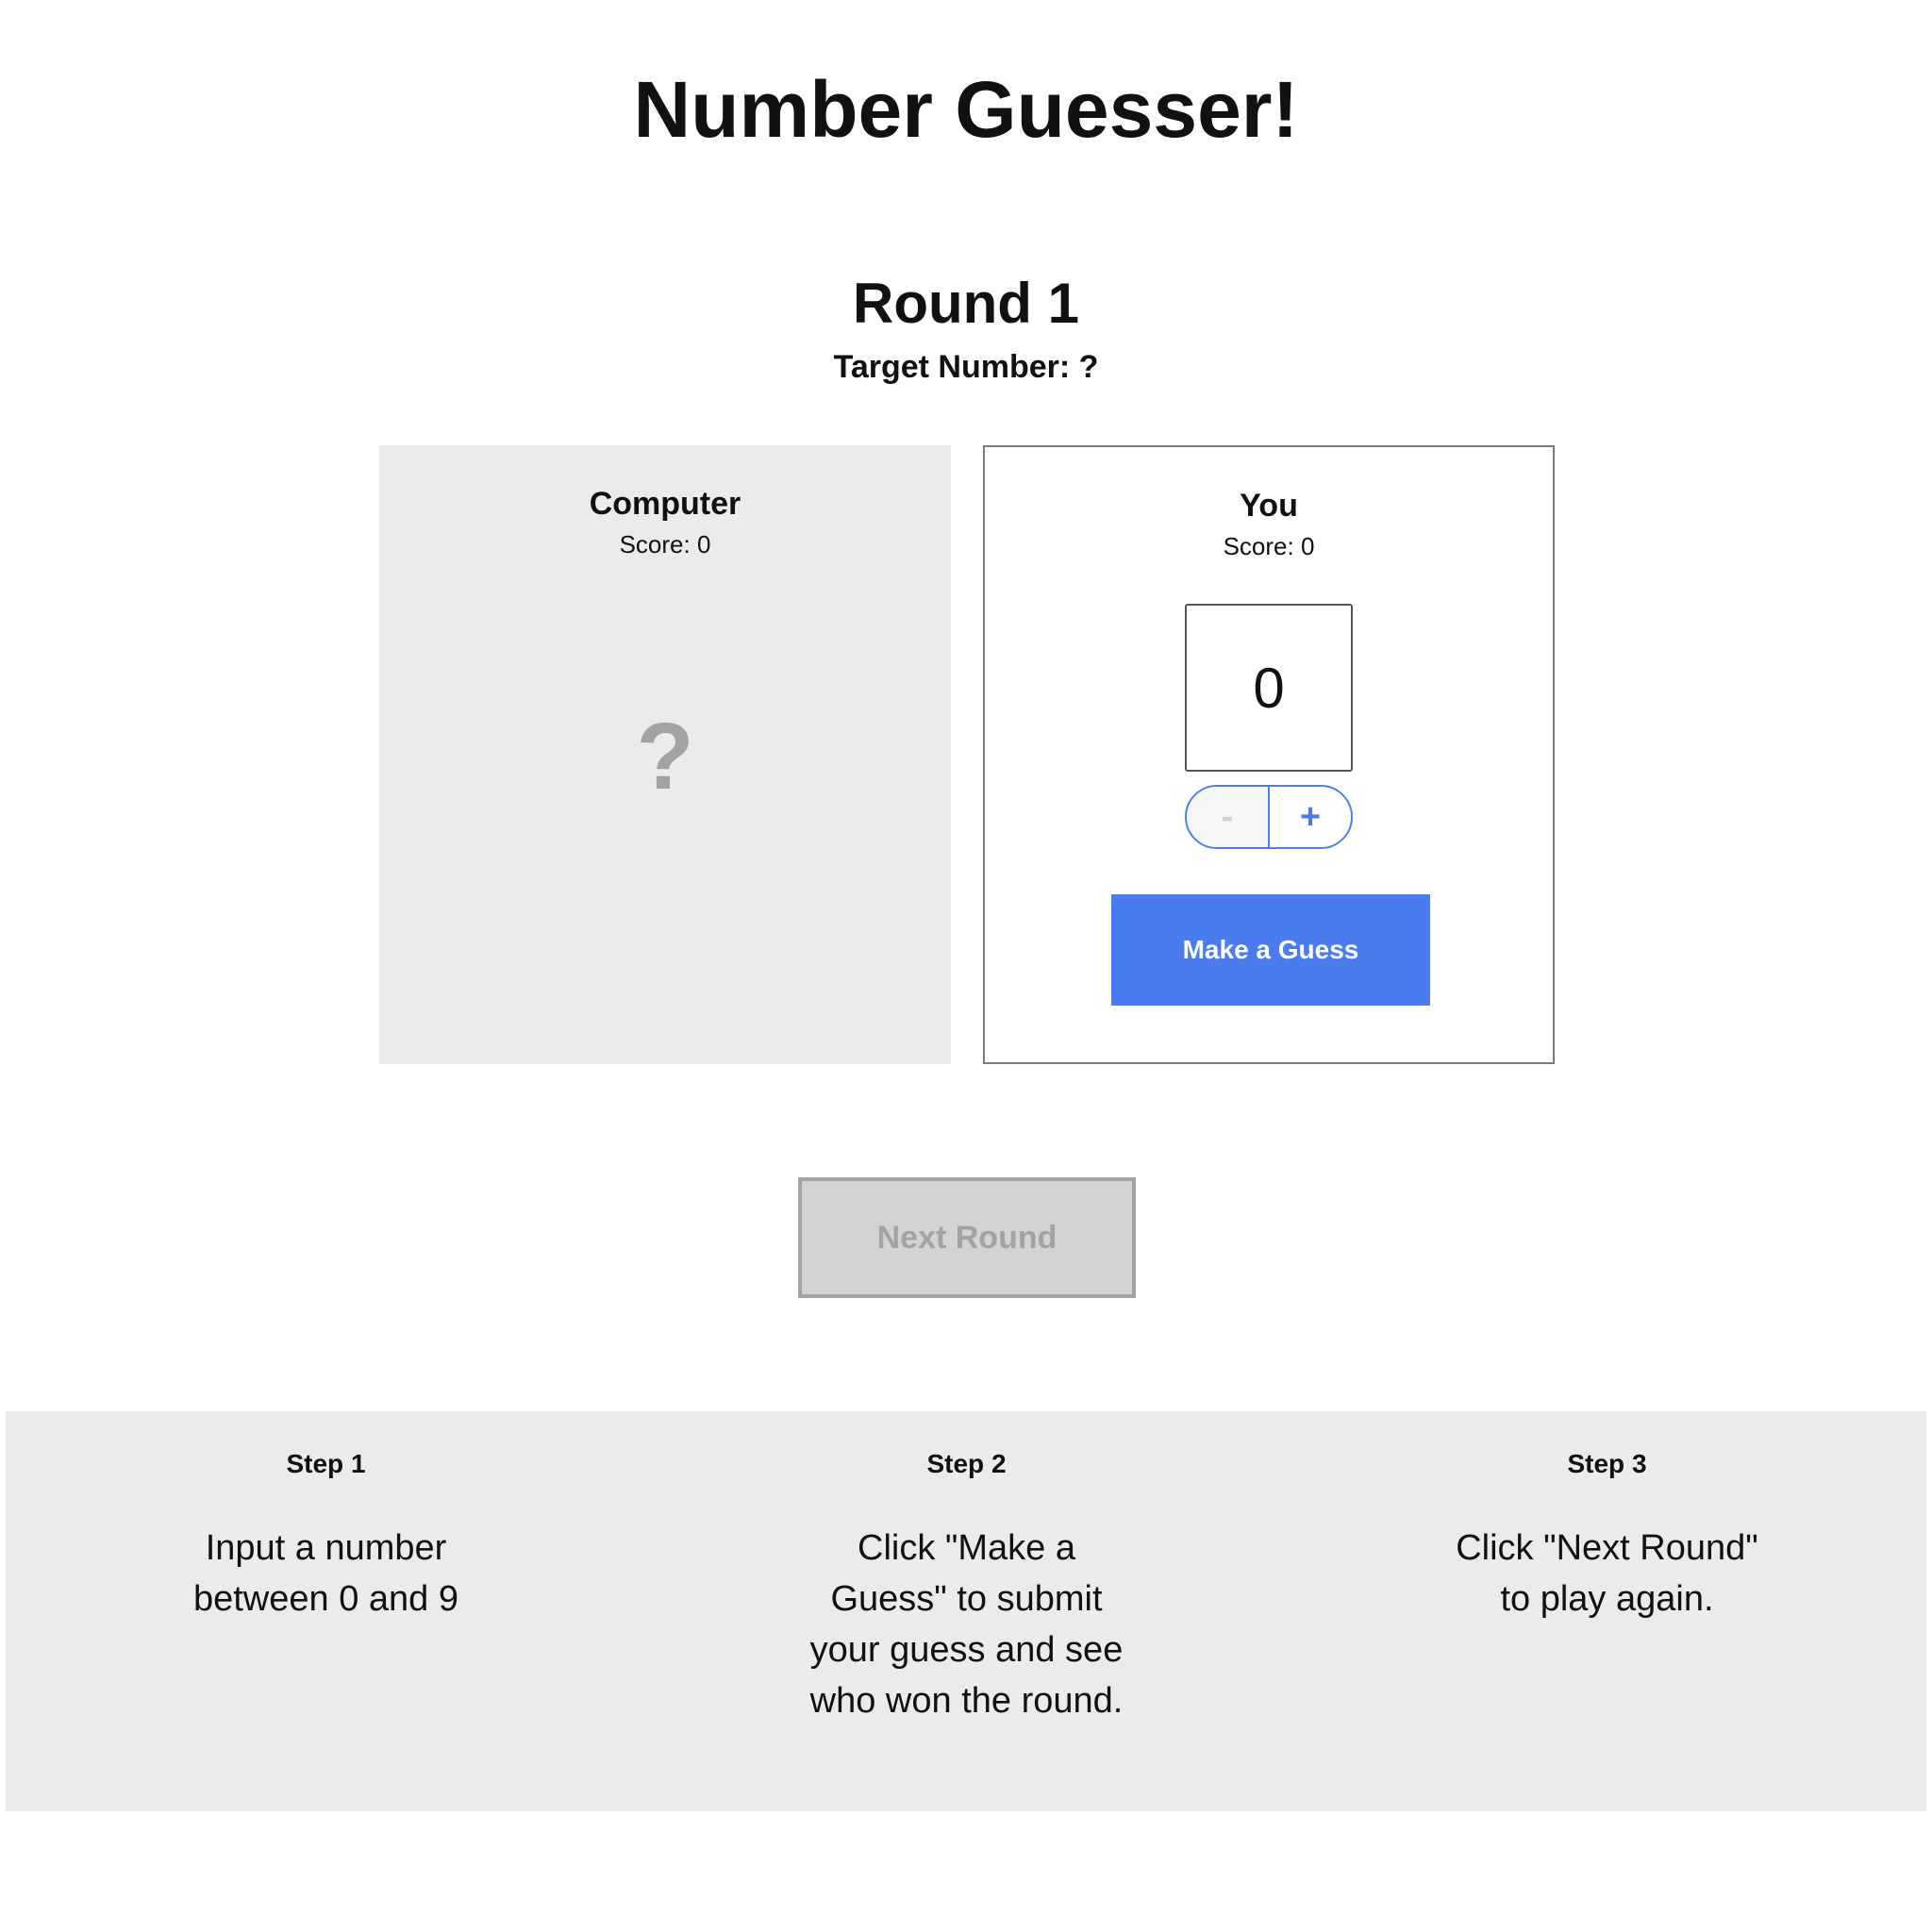 The width and height of the screenshot is (1932, 1932). I want to click on page-title: Number Guesser!, so click(966, 109).